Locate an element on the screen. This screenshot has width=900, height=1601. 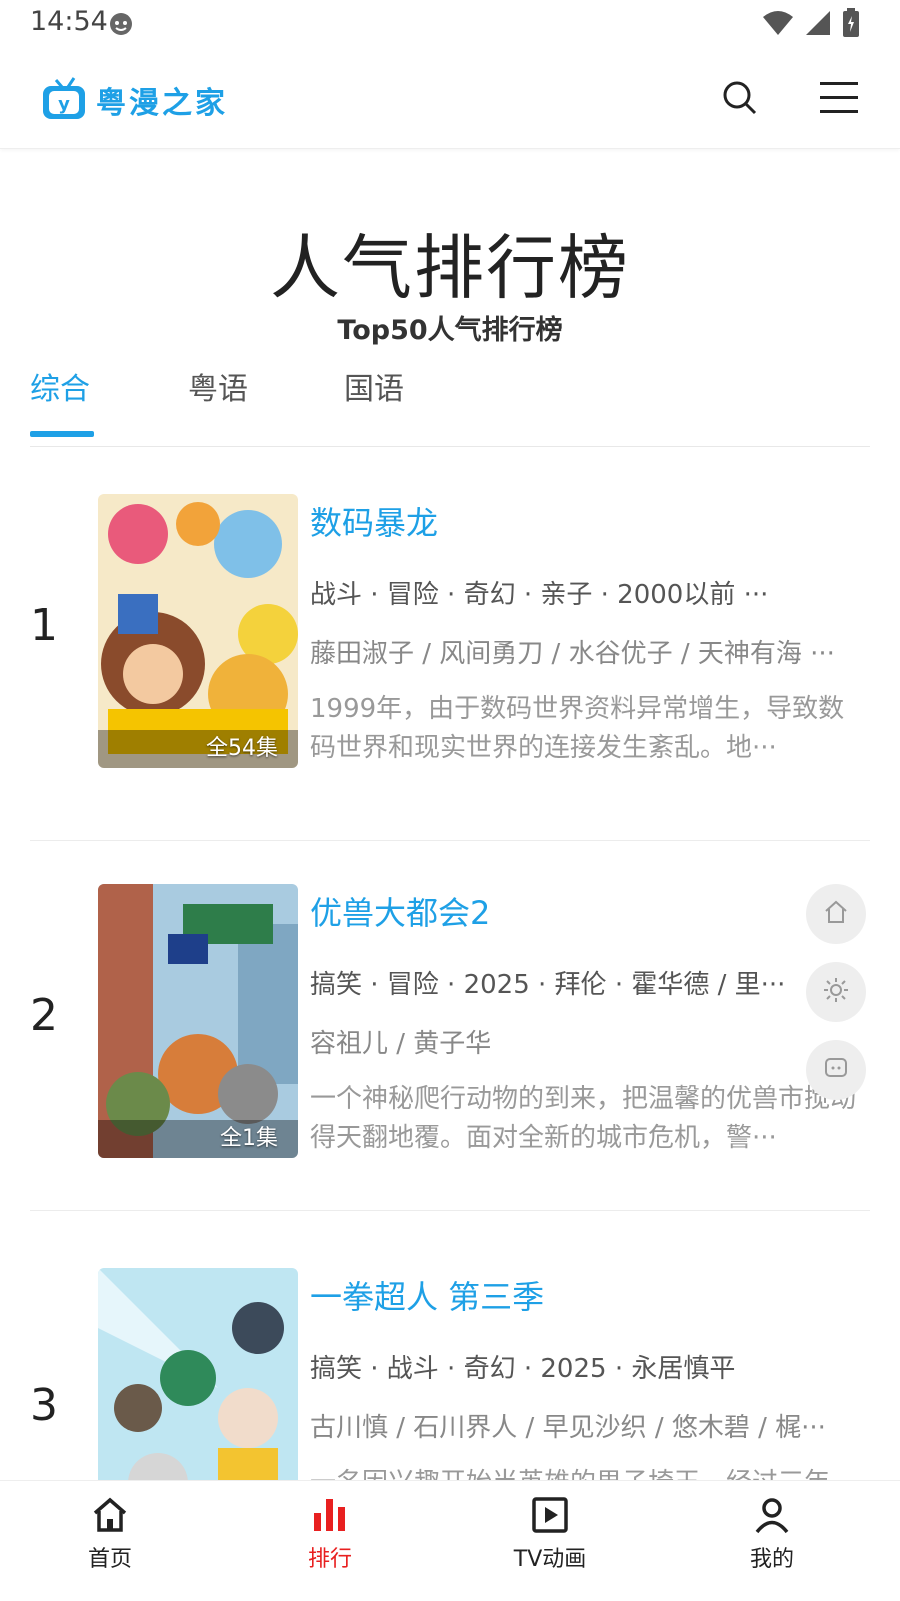
episode-count-badge: 全1集 is located at coordinates (249, 1138).